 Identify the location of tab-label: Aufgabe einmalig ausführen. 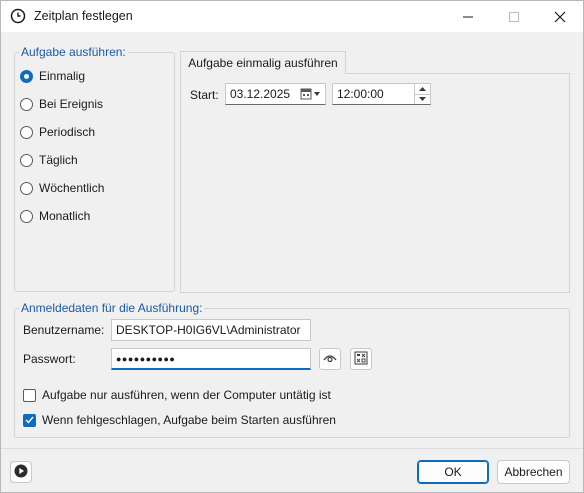
(263, 63).